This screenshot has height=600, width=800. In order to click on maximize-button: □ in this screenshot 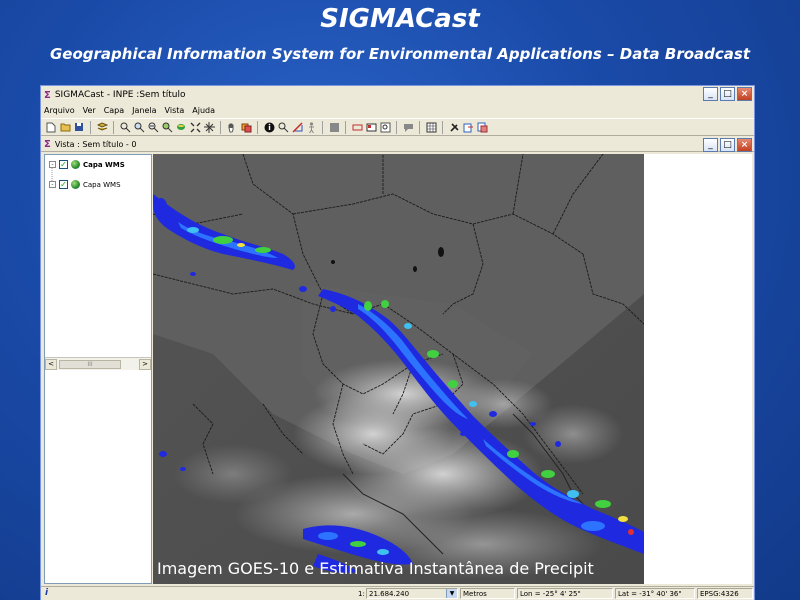, I will do `click(727, 94)`.